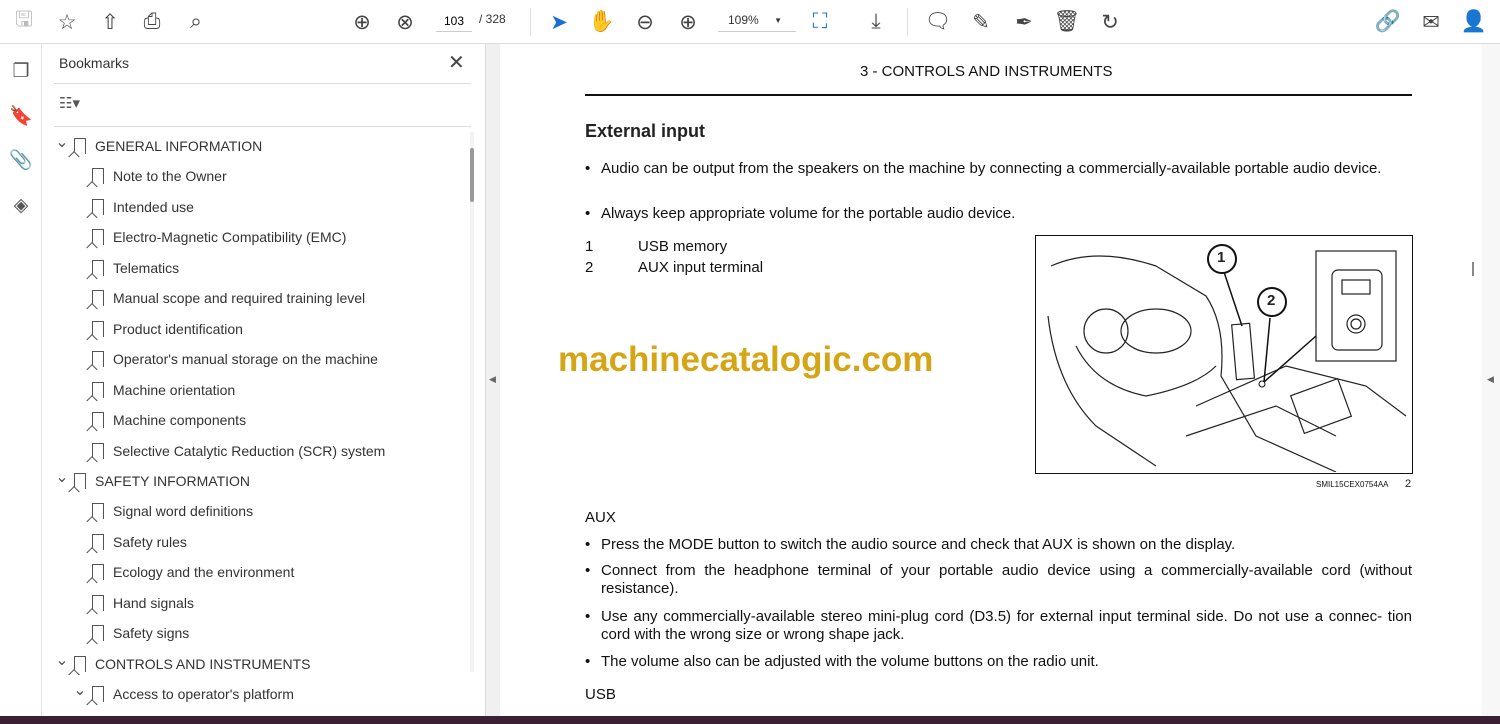  Describe the element at coordinates (1431, 22) in the screenshot. I see `email-icon: ✉` at that location.